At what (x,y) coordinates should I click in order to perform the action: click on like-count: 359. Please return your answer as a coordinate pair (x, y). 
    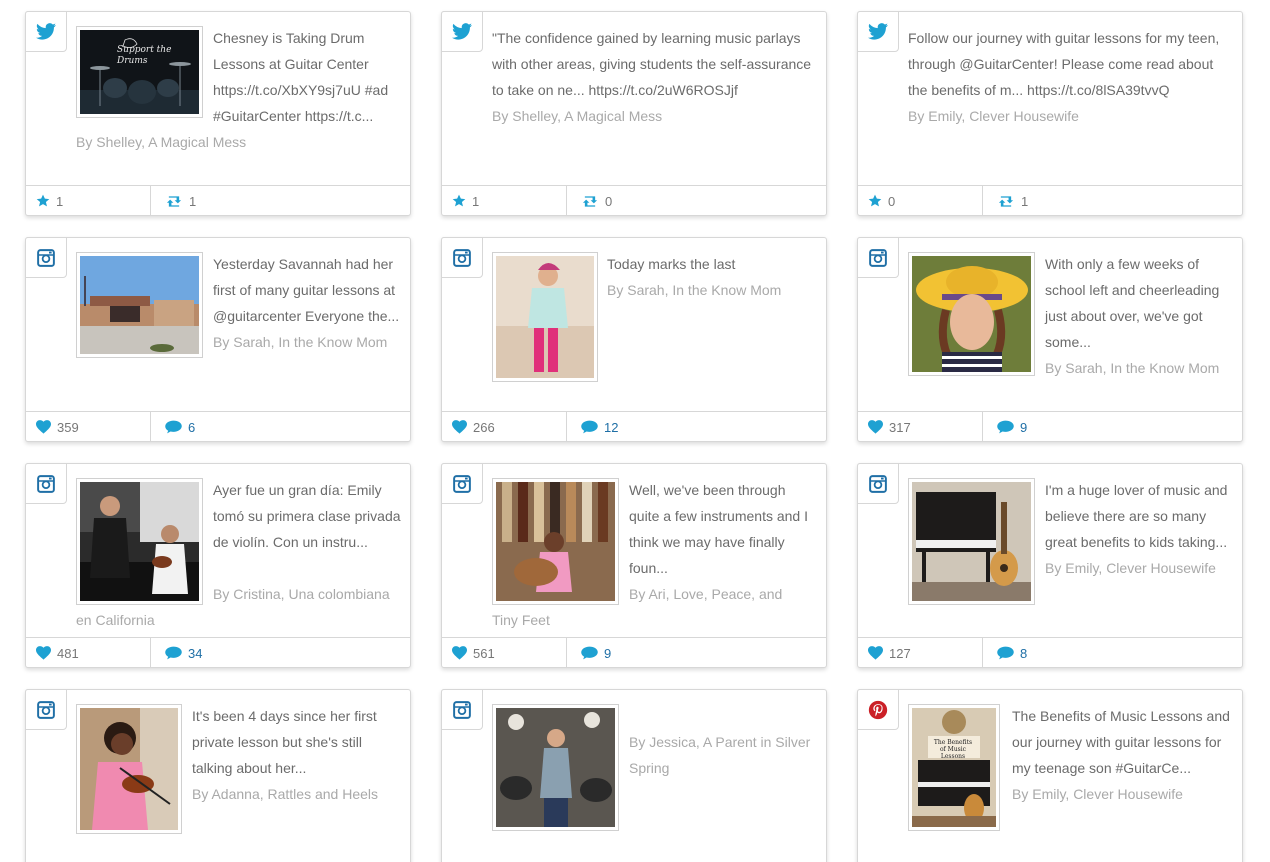
    Looking at the image, I should click on (88, 427).